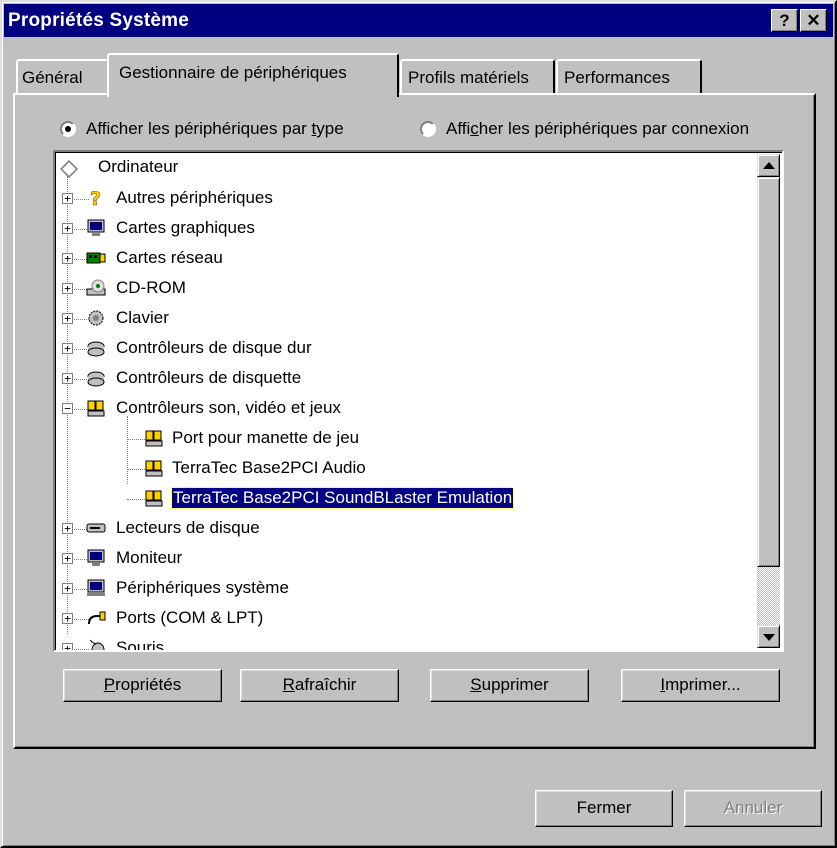 This screenshot has width=837, height=848. Describe the element at coordinates (96, 408) in the screenshot. I see `sound-video-icon` at that location.